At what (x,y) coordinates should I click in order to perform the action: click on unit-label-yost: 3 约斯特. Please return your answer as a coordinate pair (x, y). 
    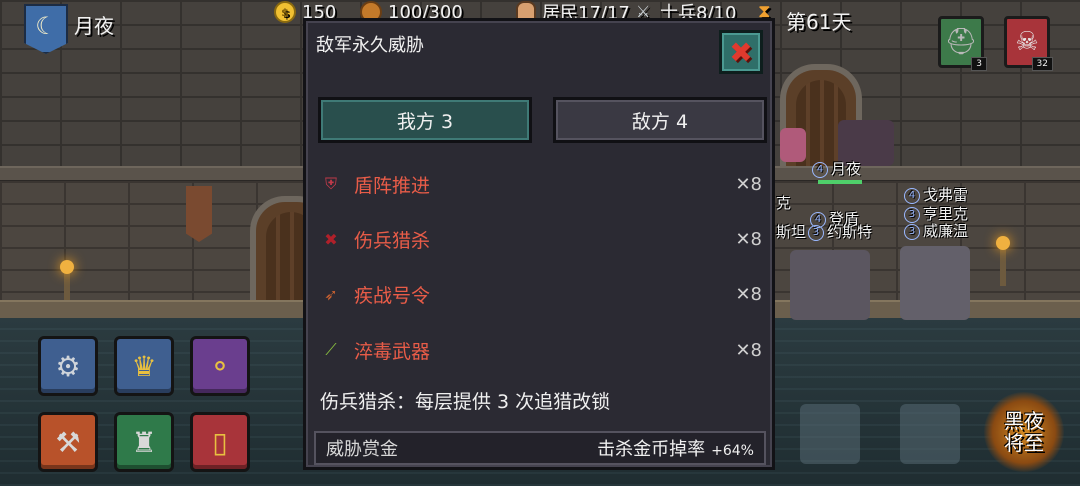
    Looking at the image, I should click on (840, 231).